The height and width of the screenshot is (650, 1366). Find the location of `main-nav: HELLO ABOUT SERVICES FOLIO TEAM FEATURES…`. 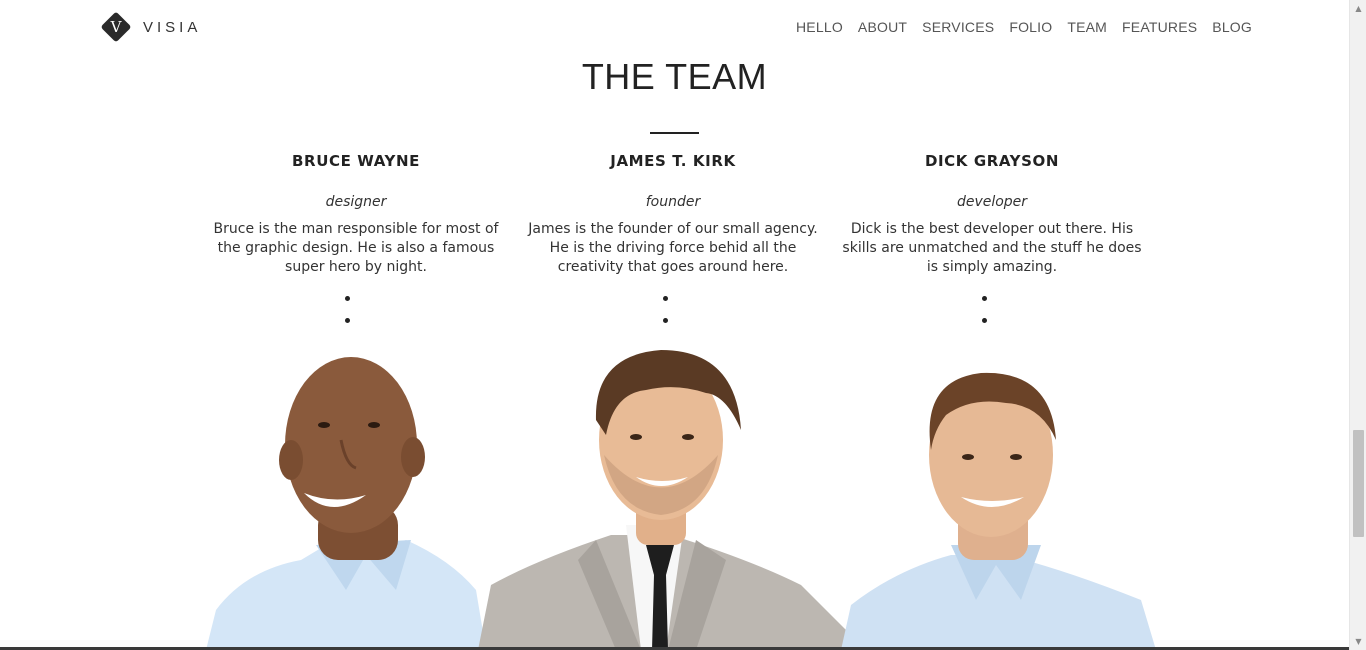

main-nav: HELLO ABOUT SERVICES FOLIO TEAM FEATURES… is located at coordinates (1024, 27).